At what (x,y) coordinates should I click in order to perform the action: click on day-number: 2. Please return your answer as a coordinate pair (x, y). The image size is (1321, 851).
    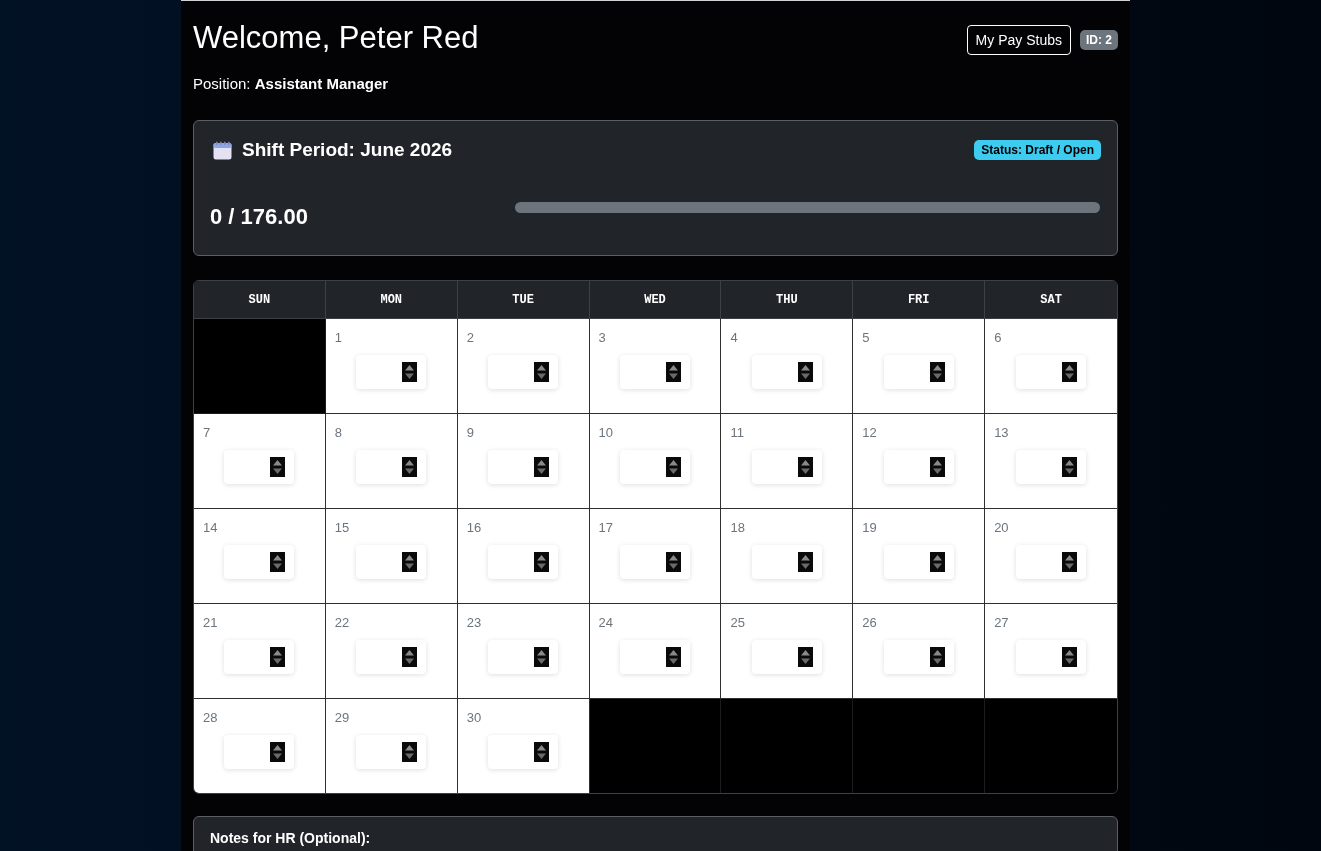
    Looking at the image, I should click on (470, 338).